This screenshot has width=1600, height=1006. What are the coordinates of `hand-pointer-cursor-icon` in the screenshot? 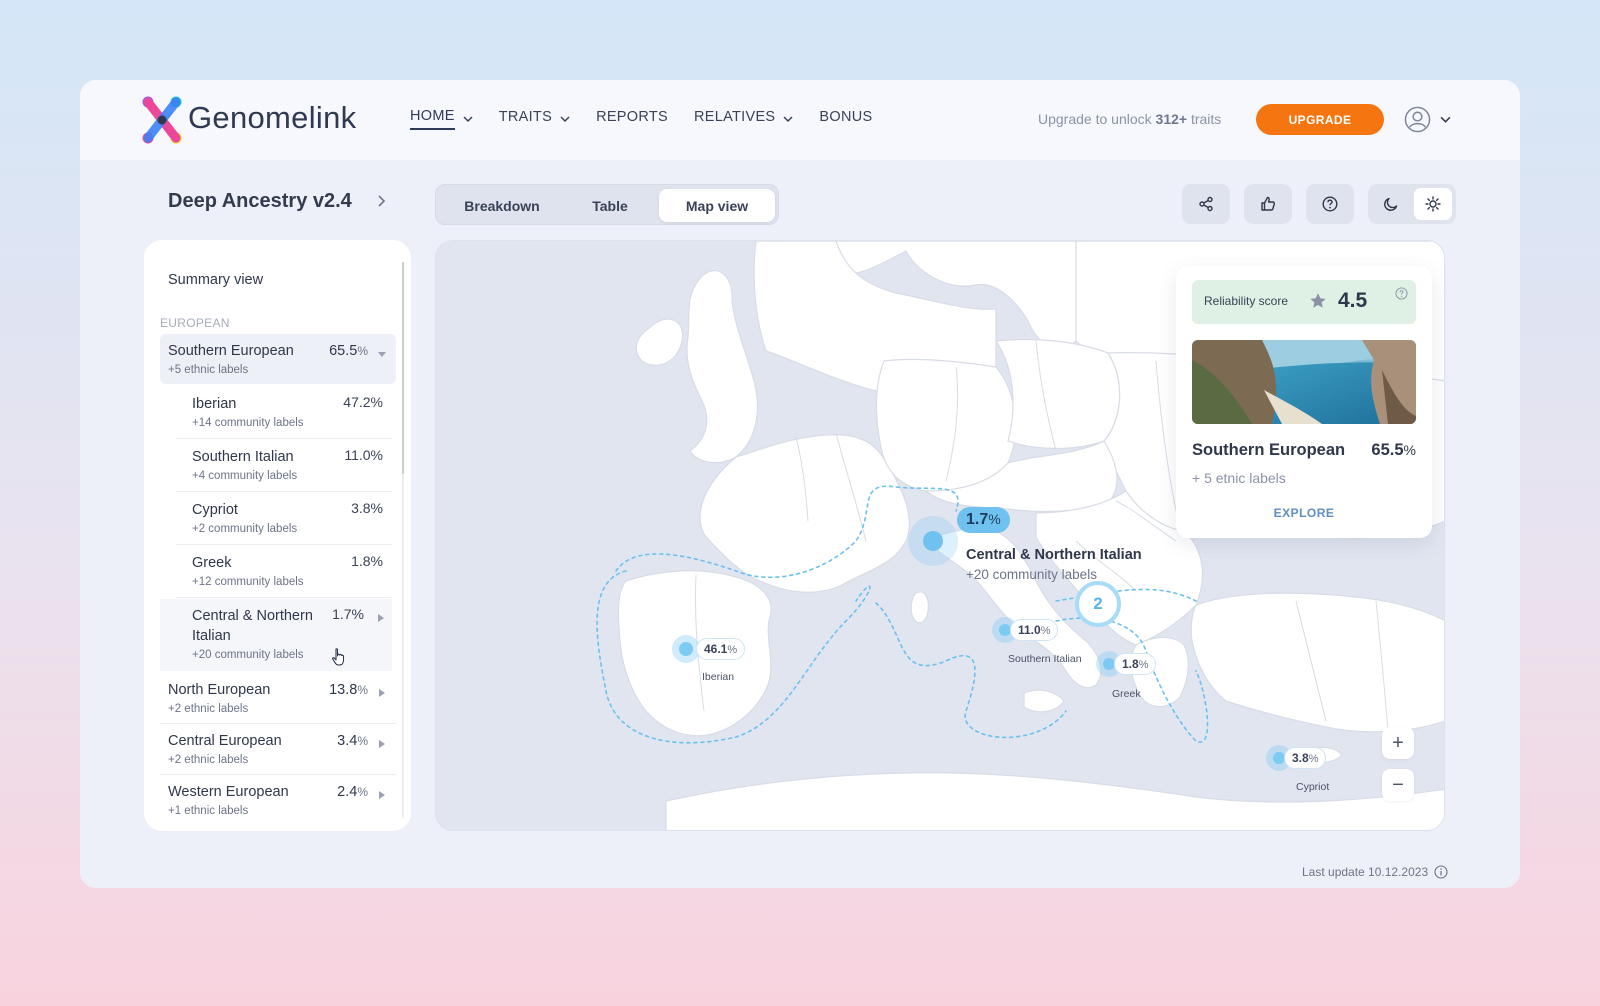 It's located at (338, 657).